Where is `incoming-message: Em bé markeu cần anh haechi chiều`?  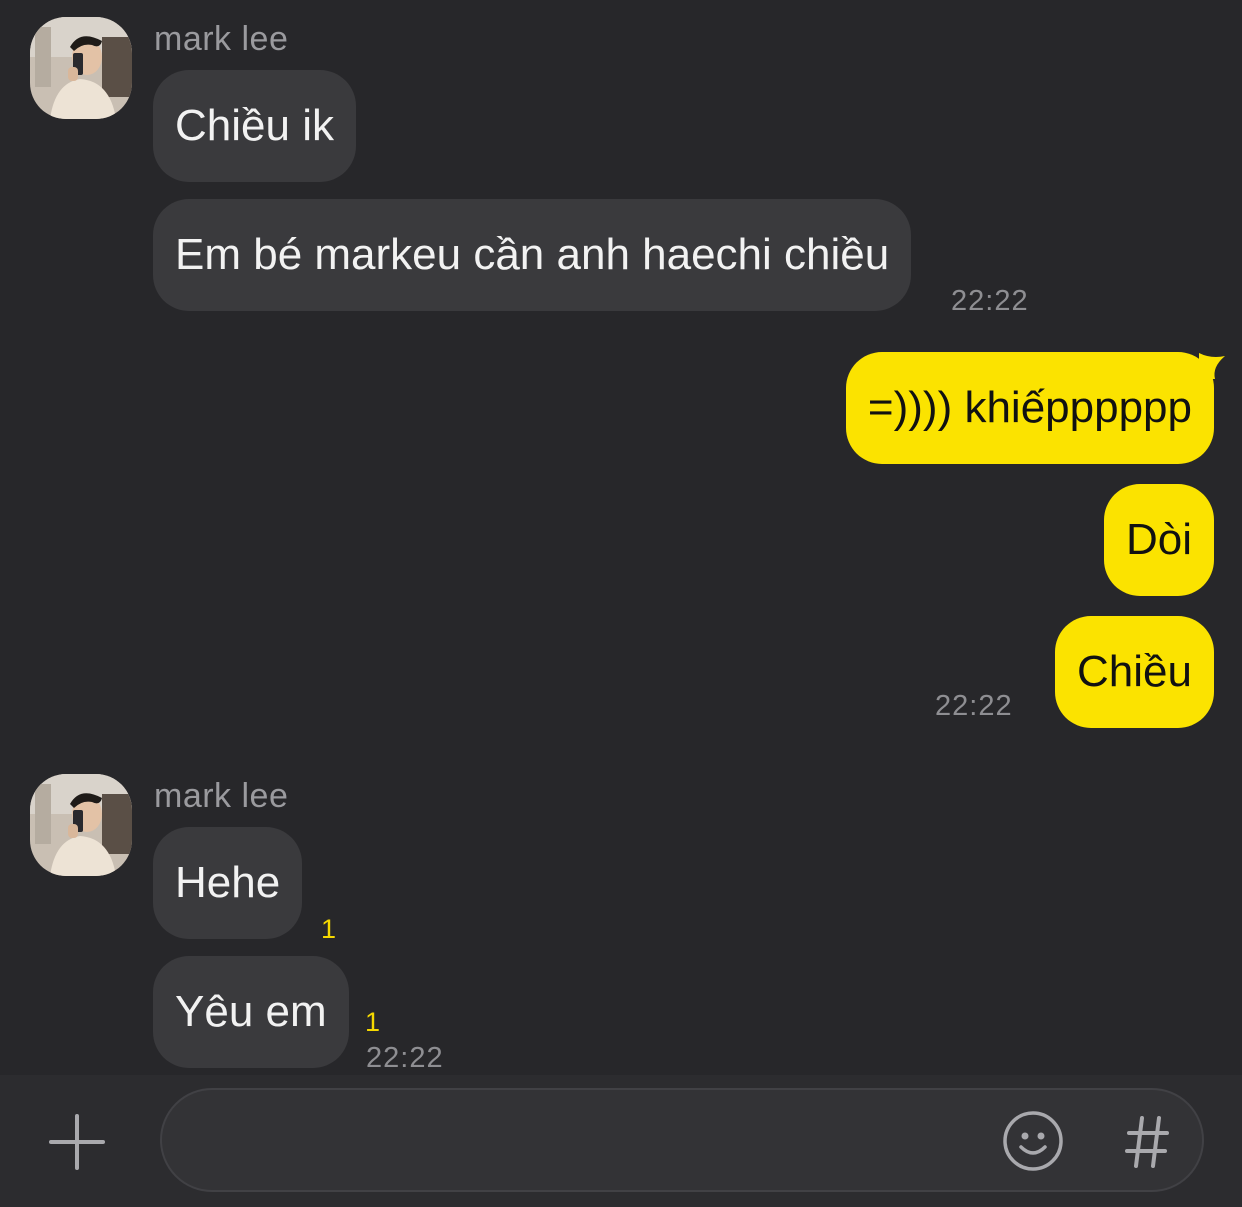
incoming-message: Em bé markeu cần anh haechi chiều is located at coordinates (532, 255).